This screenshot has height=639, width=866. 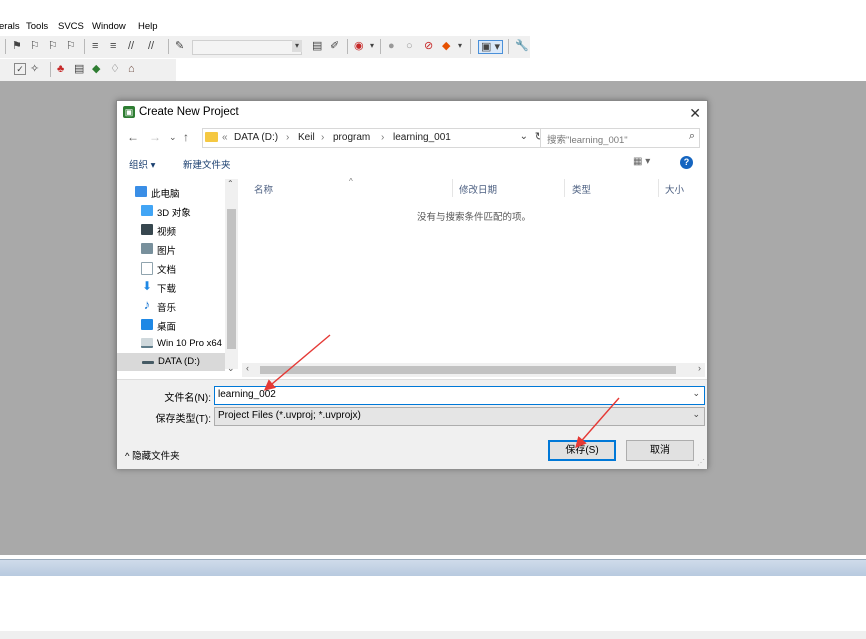 What do you see at coordinates (359, 46) in the screenshot?
I see `debug-icon: ◉` at bounding box center [359, 46].